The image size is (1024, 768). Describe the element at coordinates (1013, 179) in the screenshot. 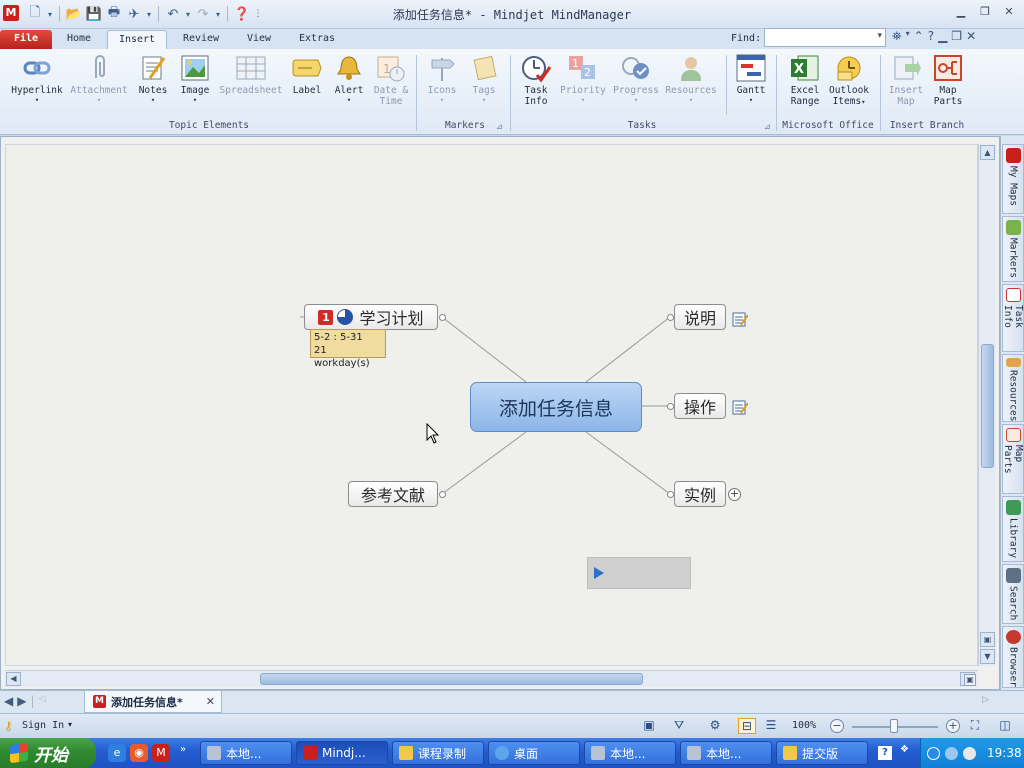

I see `sidebar-tab-my-maps: My Maps` at that location.